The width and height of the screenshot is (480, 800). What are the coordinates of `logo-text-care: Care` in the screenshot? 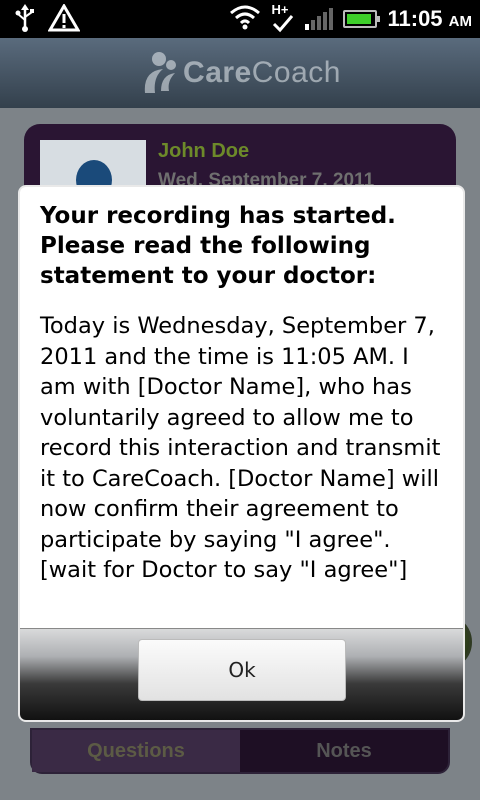 It's located at (217, 72).